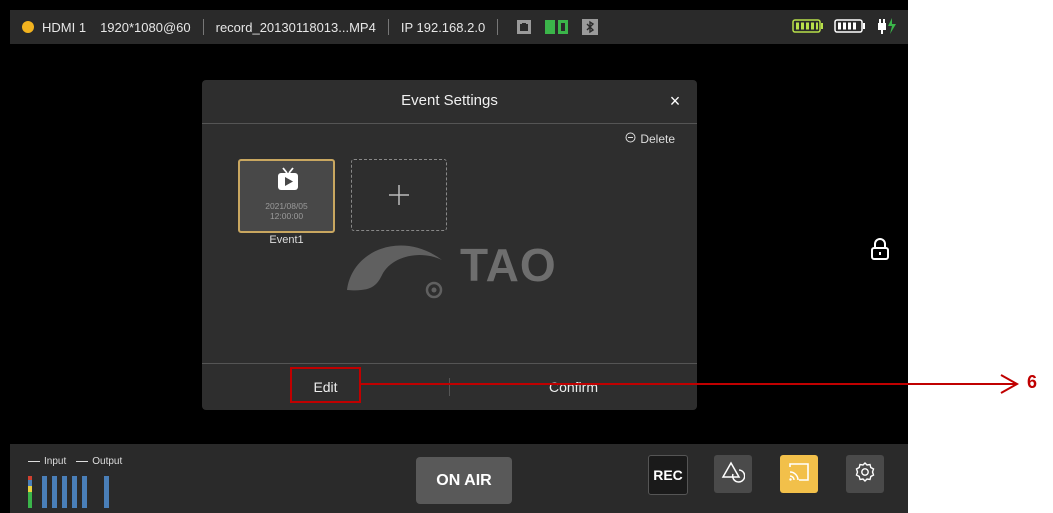 This screenshot has height=513, width=1053. What do you see at coordinates (1032, 382) in the screenshot?
I see `callout-number: 6` at bounding box center [1032, 382].